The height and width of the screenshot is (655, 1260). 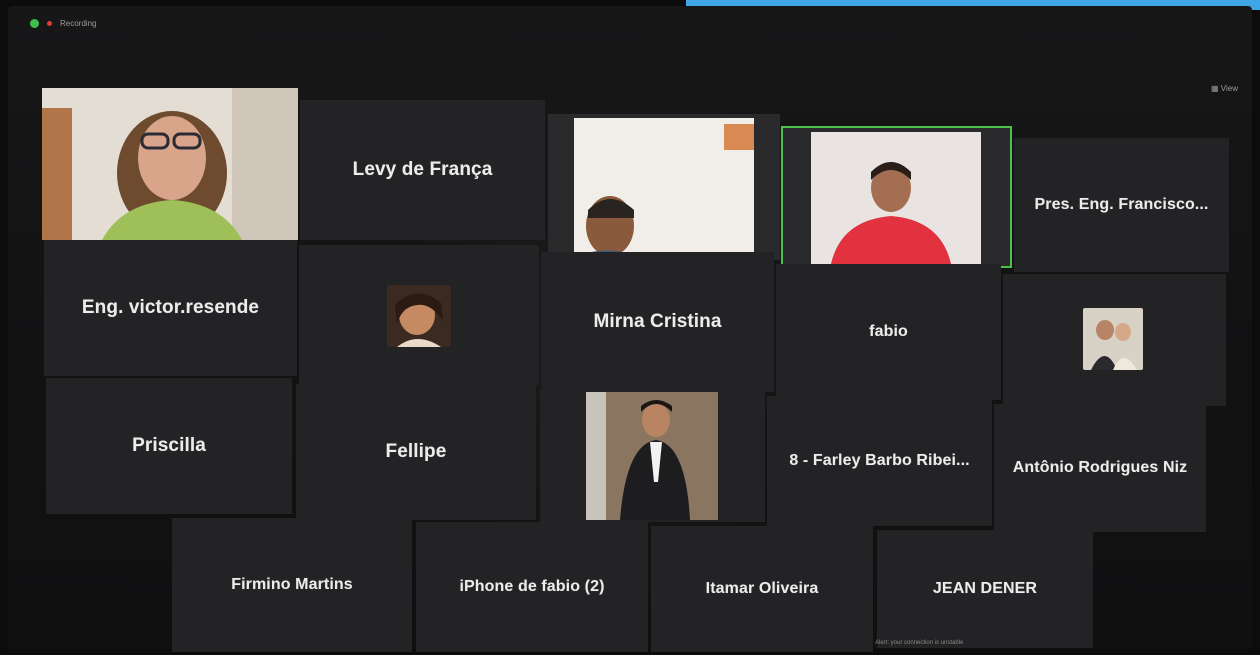 I want to click on security-shield-icon, so click(x=34, y=23).